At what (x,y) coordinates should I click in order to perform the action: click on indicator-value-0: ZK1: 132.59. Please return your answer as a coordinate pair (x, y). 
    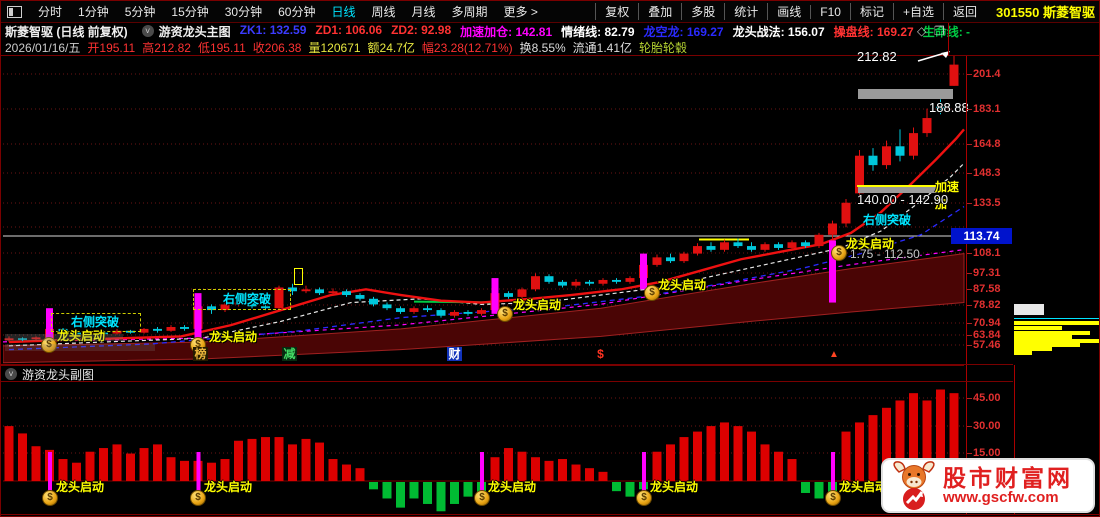
    Looking at the image, I should click on (273, 29).